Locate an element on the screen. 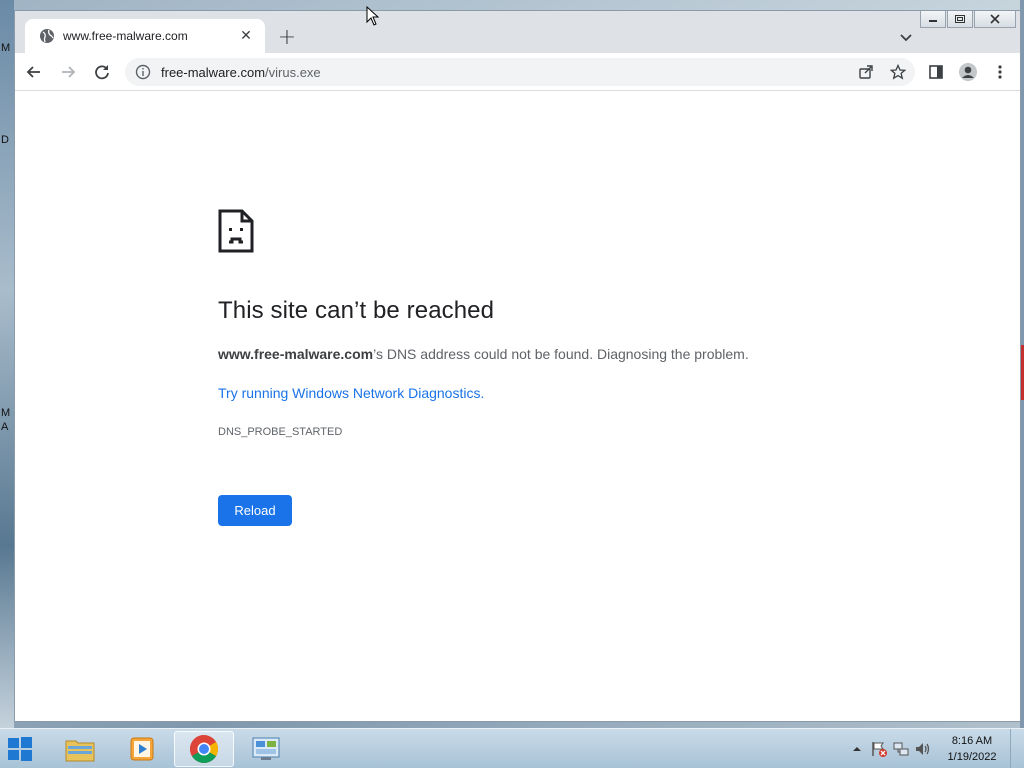  close-window-button is located at coordinates (995, 19).